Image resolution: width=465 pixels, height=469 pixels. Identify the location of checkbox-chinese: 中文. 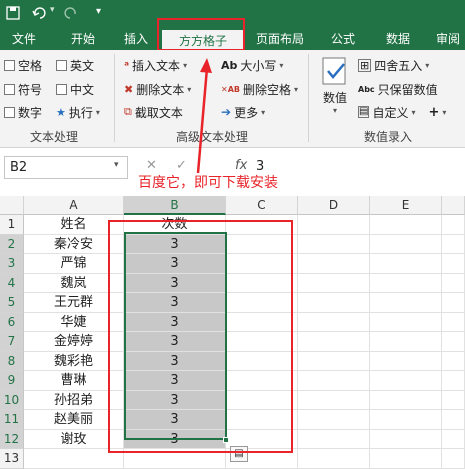
(75, 89).